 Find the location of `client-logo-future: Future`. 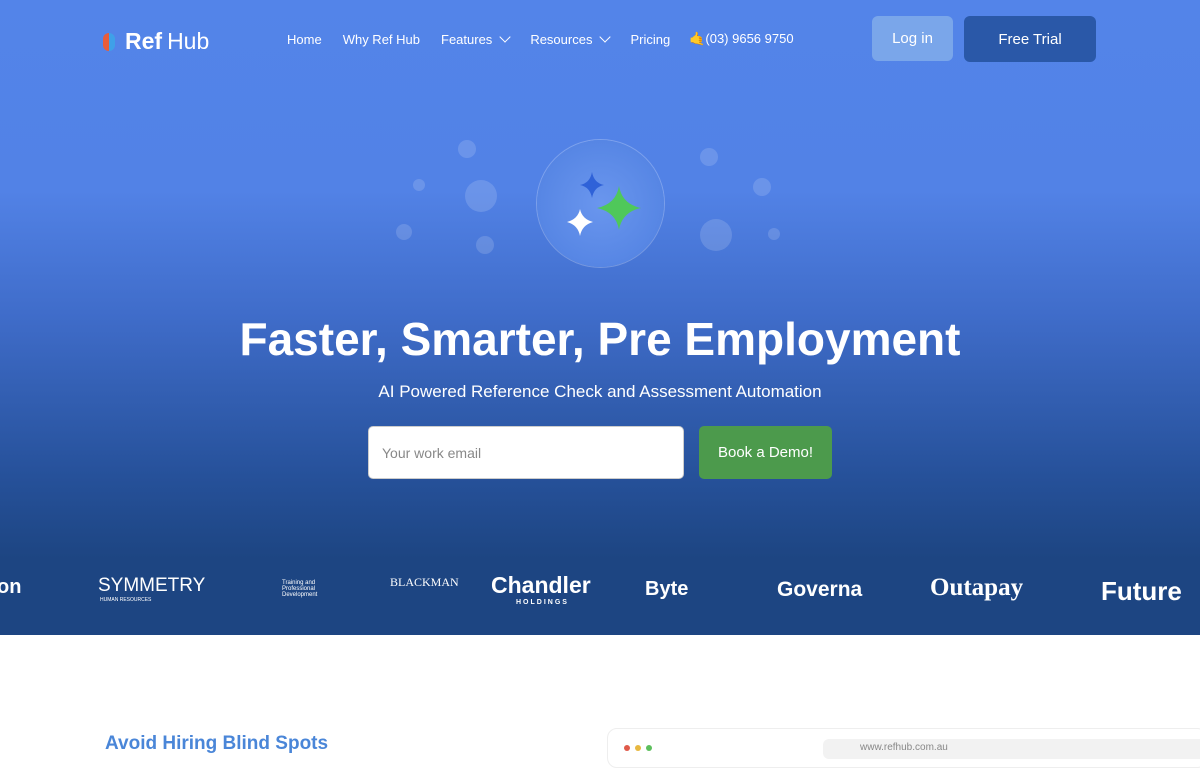

client-logo-future: Future is located at coordinates (1141, 591).